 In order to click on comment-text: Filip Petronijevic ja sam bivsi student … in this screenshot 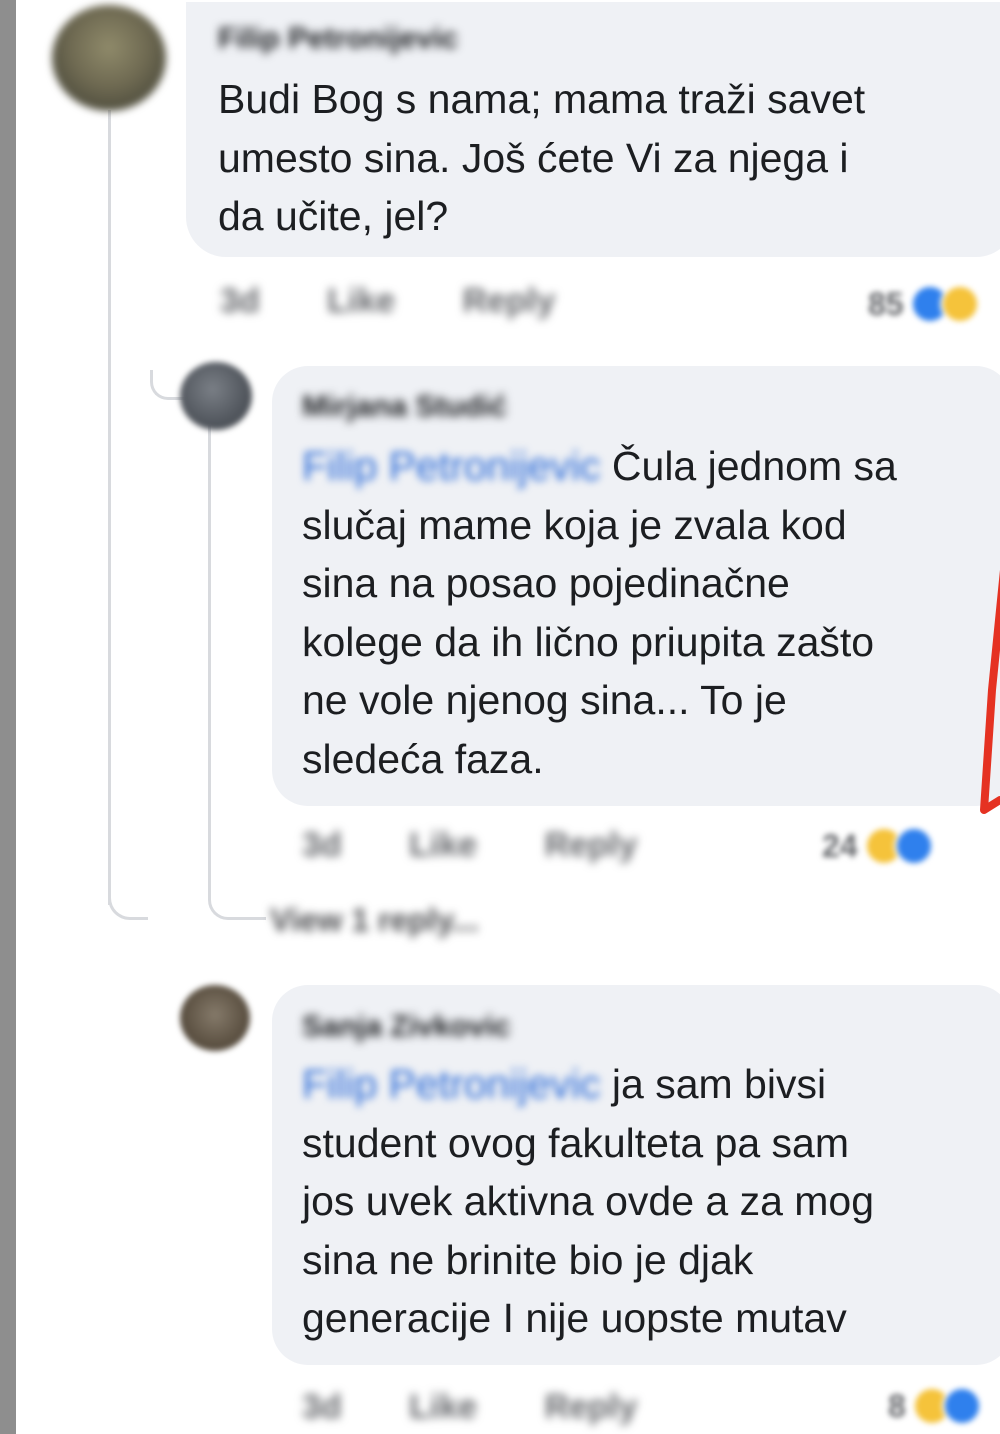, I will do `click(588, 1201)`.